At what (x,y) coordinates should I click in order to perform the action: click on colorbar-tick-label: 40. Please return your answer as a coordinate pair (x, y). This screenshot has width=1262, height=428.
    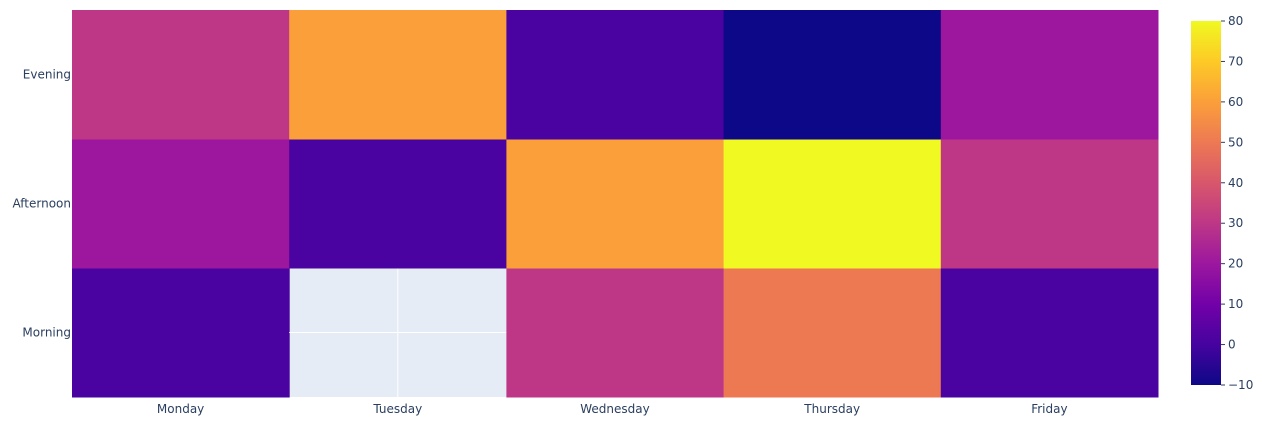
    Looking at the image, I should click on (1235, 183).